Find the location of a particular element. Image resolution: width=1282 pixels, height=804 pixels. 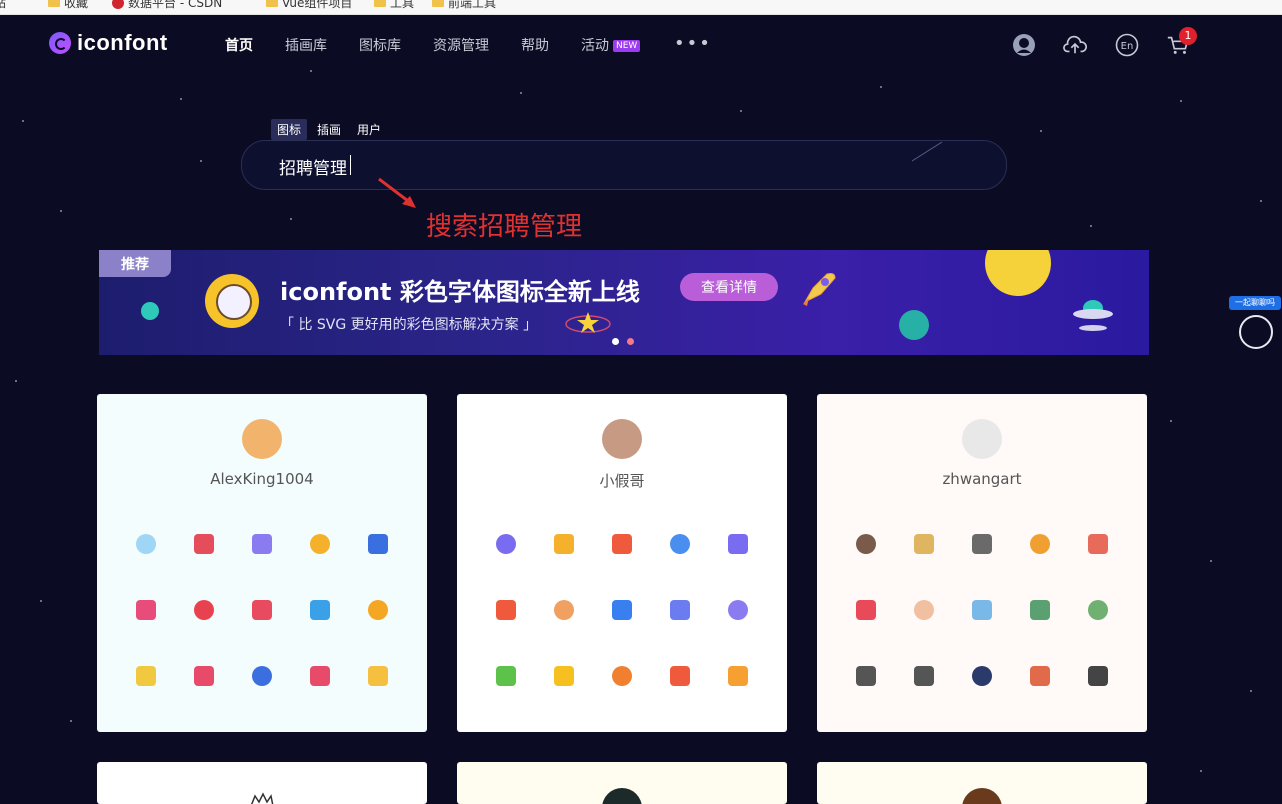

upload-icon is located at coordinates (1075, 45).